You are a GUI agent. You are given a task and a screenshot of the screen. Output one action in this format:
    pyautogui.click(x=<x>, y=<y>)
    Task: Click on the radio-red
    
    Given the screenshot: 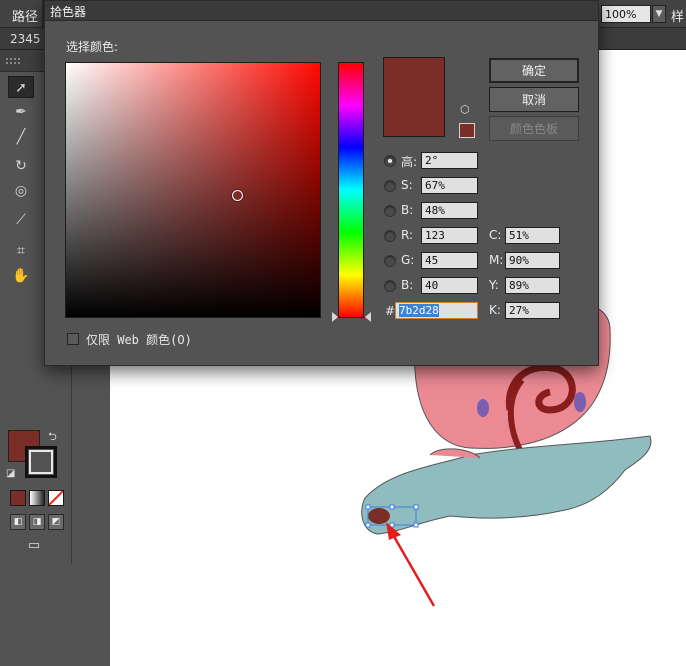 What is the action you would take?
    pyautogui.click(x=390, y=236)
    